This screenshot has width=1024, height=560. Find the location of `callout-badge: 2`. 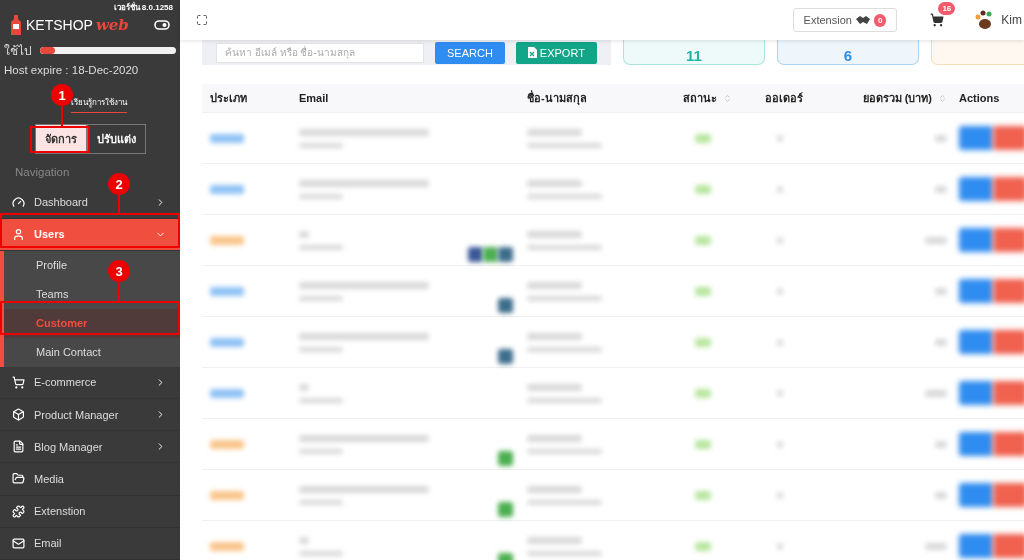

callout-badge: 2 is located at coordinates (119, 184).